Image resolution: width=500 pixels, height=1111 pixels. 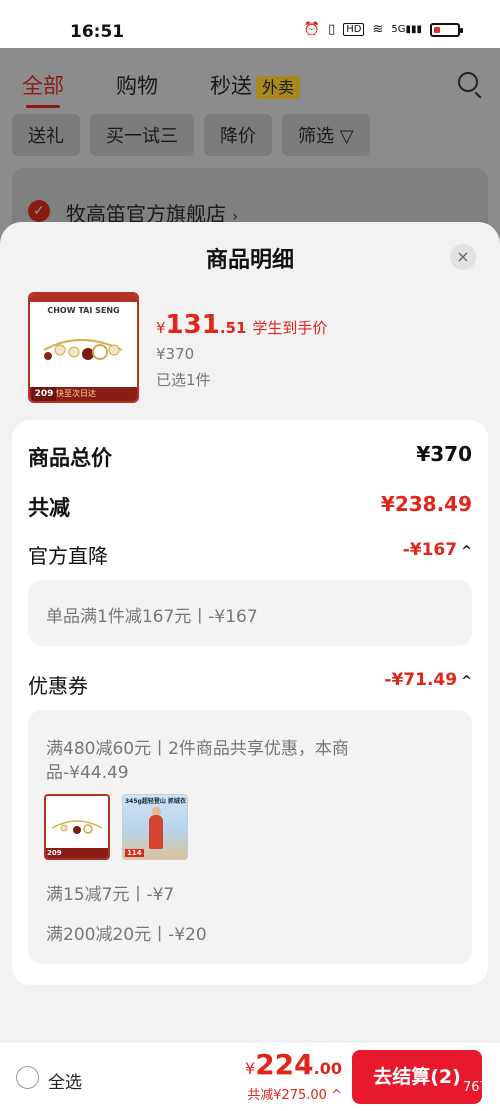 I want to click on close-icon: ×, so click(x=463, y=257).